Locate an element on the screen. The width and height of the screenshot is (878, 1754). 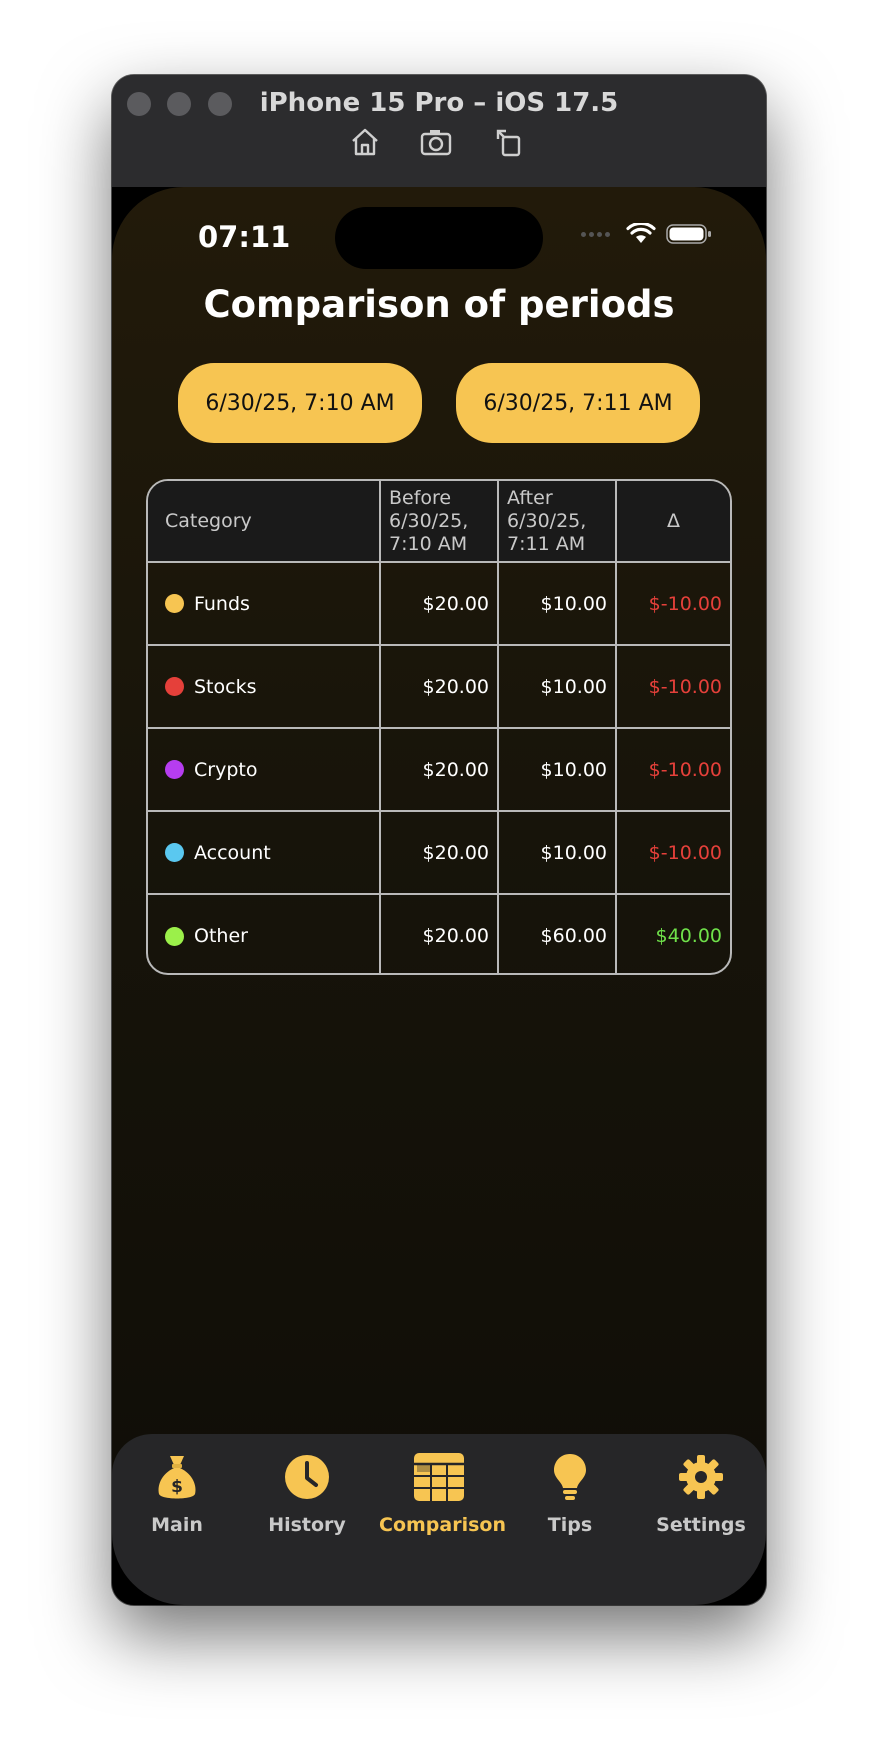
table-icon is located at coordinates (439, 1477).